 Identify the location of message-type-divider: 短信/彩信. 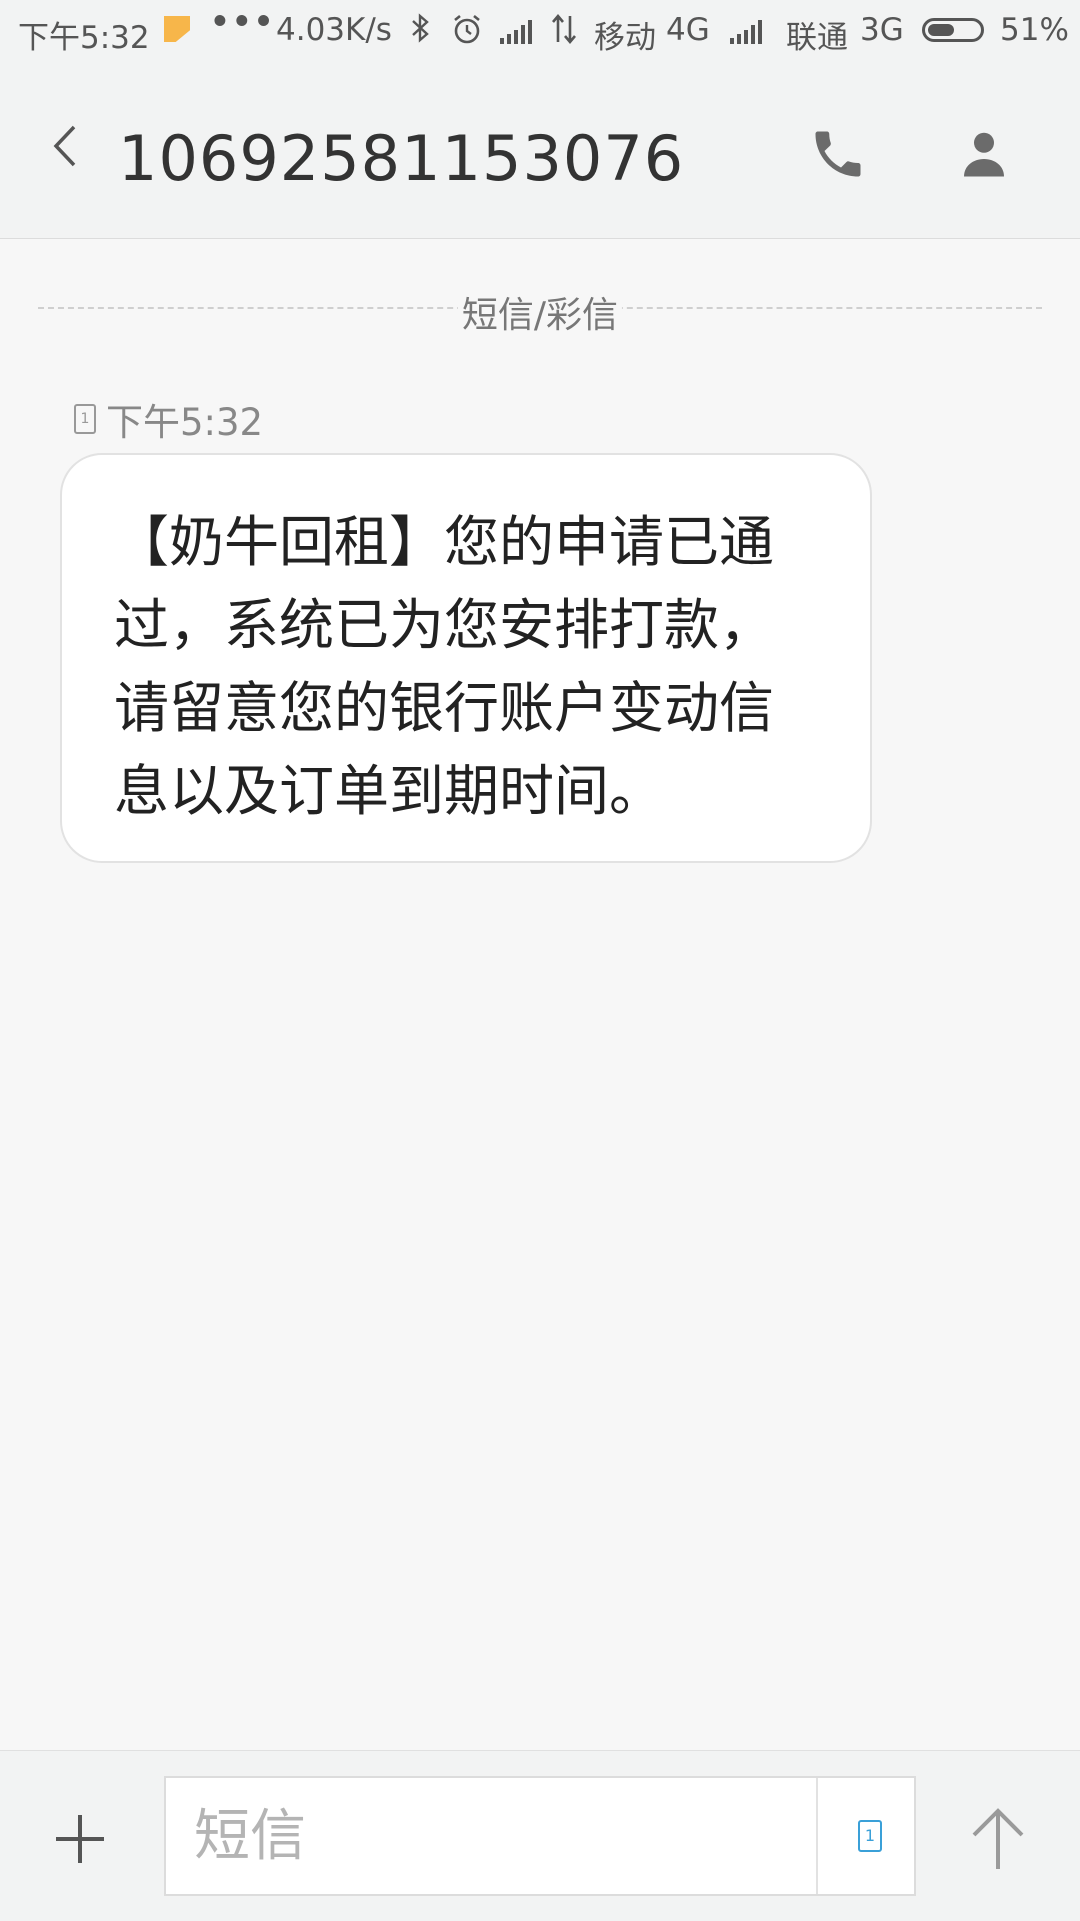
(540, 312).